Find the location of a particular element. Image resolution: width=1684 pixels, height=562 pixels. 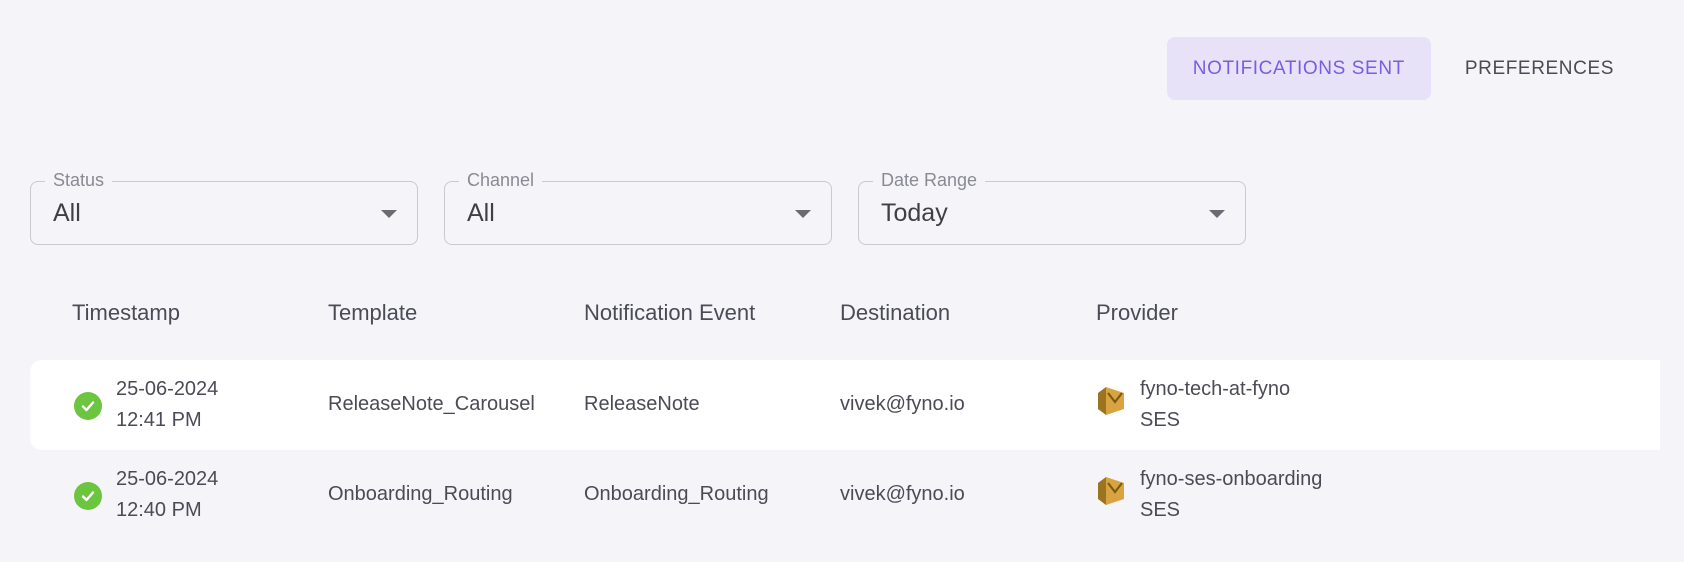

header-template: Template is located at coordinates (373, 312).